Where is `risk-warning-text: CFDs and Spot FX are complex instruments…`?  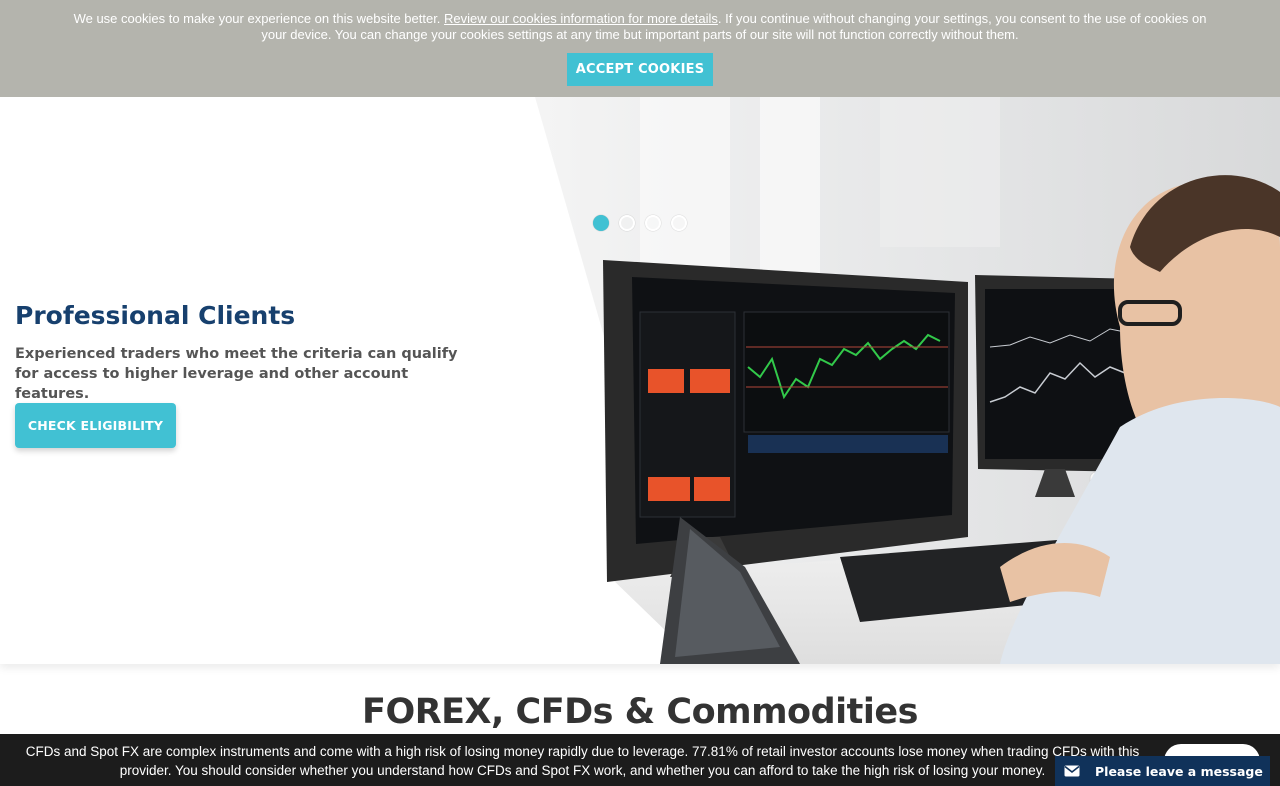
risk-warning-text: CFDs and Spot FX are complex instruments… is located at coordinates (582, 761).